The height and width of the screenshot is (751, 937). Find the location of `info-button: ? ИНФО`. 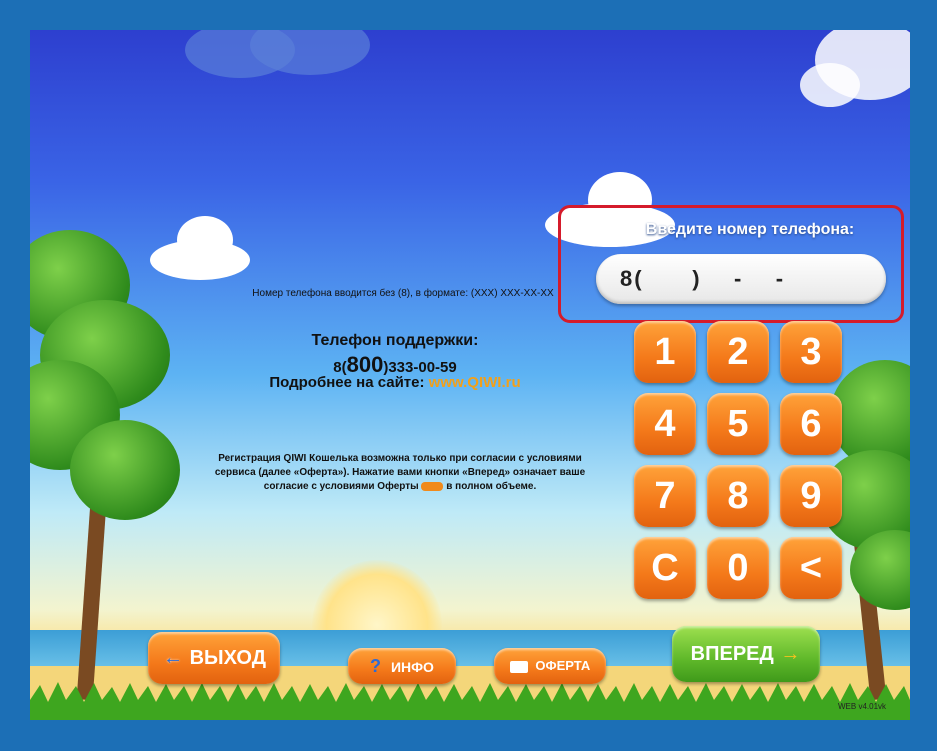

info-button: ? ИНФО is located at coordinates (402, 666).